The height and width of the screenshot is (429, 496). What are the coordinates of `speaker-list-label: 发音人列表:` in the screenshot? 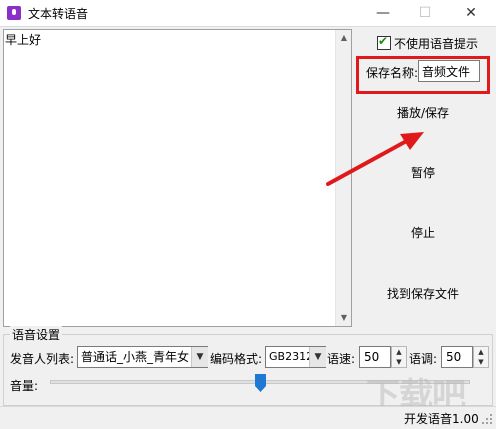 It's located at (42, 359).